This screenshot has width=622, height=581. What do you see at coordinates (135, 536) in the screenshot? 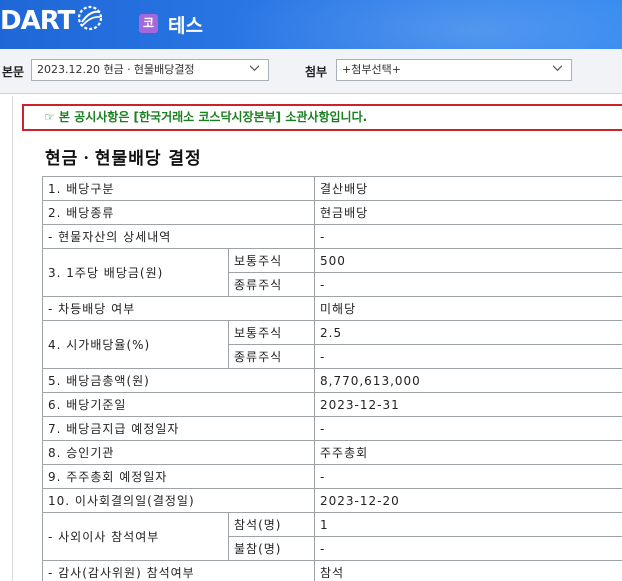
I see `row-label: - 사외이사 참석여부` at bounding box center [135, 536].